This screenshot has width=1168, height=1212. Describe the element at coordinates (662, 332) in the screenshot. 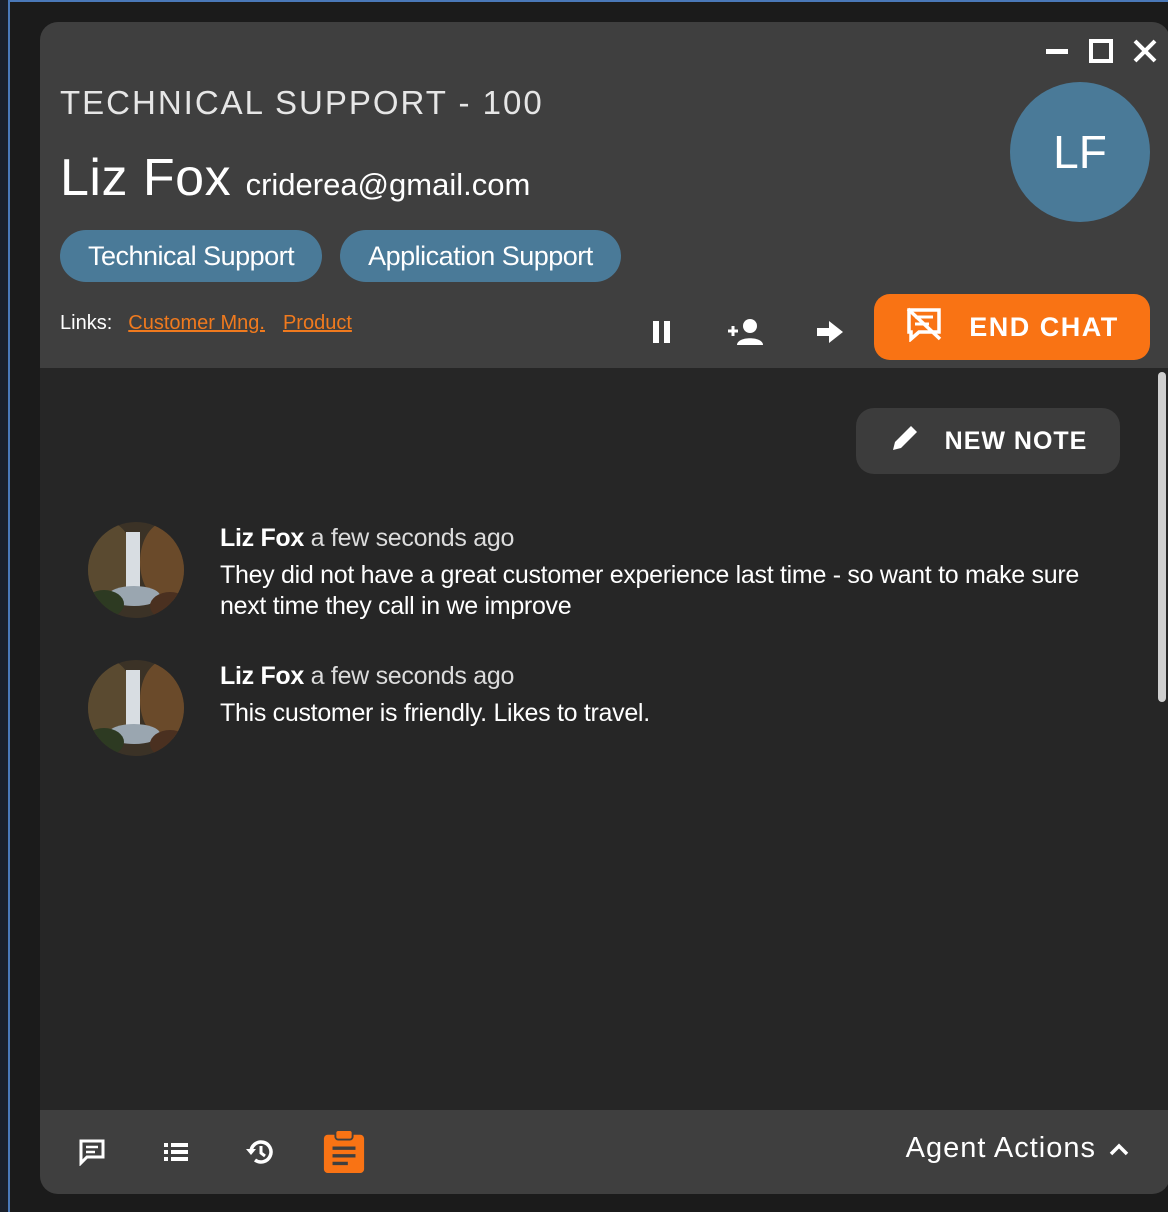

I see `pause-icon` at that location.